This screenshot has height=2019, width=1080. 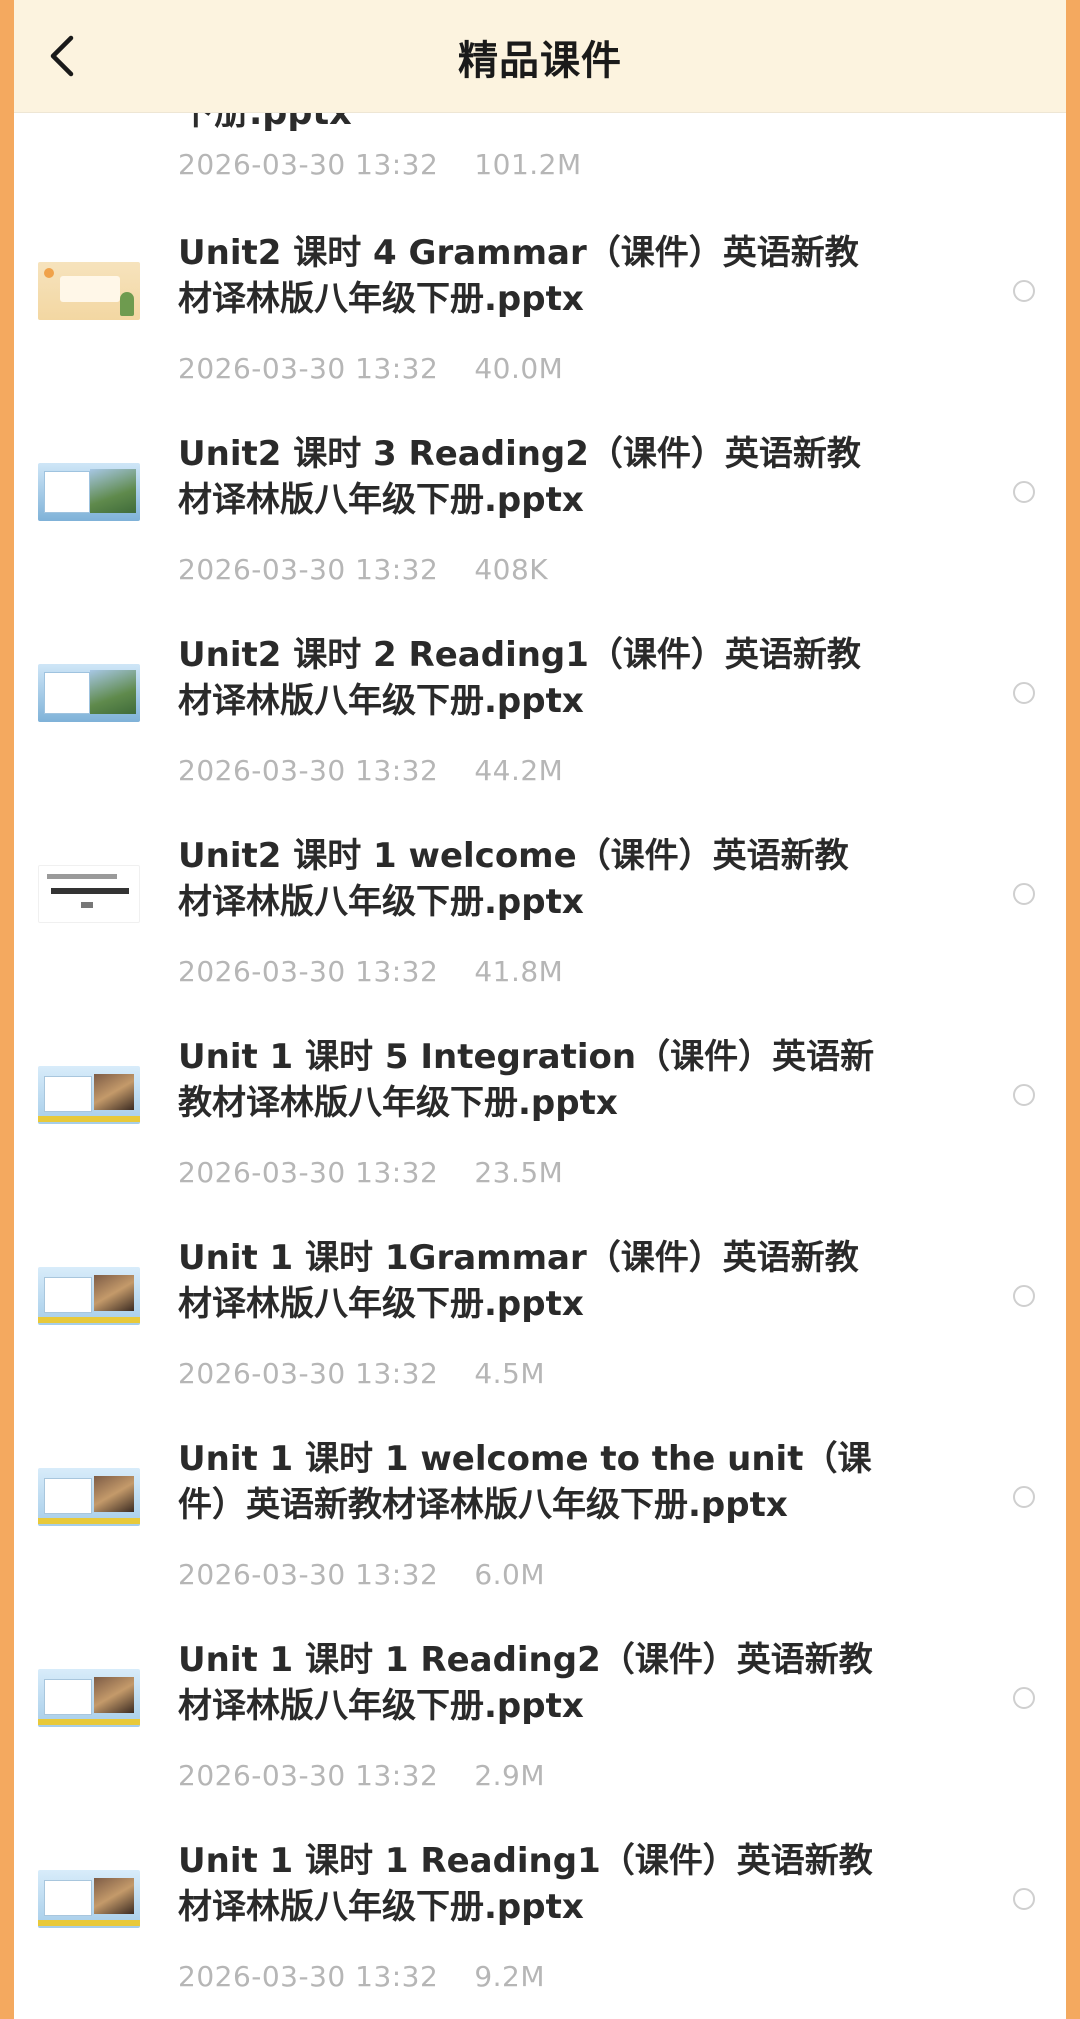 What do you see at coordinates (519, 368) in the screenshot?
I see `file-size: 40.0M` at bounding box center [519, 368].